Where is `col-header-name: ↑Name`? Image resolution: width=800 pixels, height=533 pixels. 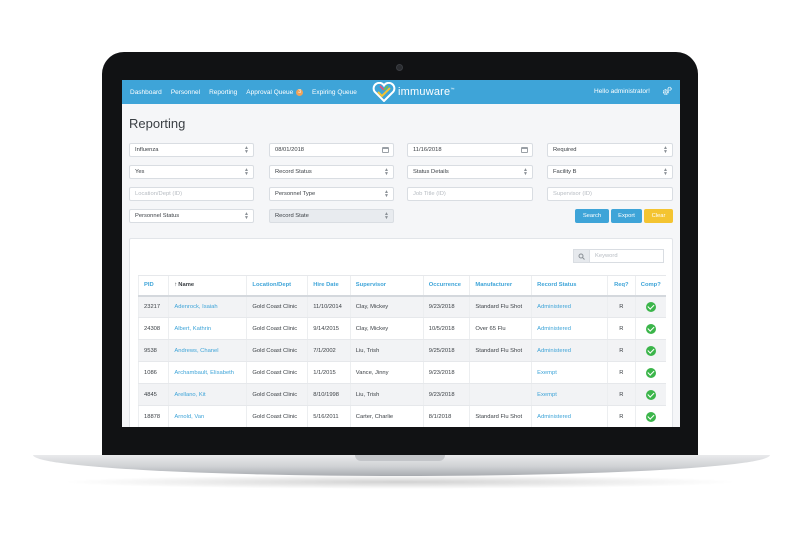 col-header-name: ↑Name is located at coordinates (207, 286).